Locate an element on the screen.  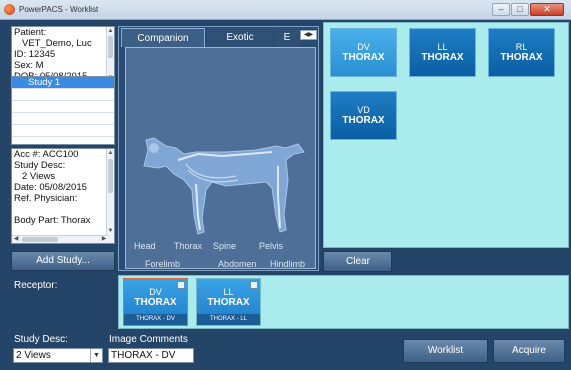
study-desc-selected: 2 Views is located at coordinates (33, 355).